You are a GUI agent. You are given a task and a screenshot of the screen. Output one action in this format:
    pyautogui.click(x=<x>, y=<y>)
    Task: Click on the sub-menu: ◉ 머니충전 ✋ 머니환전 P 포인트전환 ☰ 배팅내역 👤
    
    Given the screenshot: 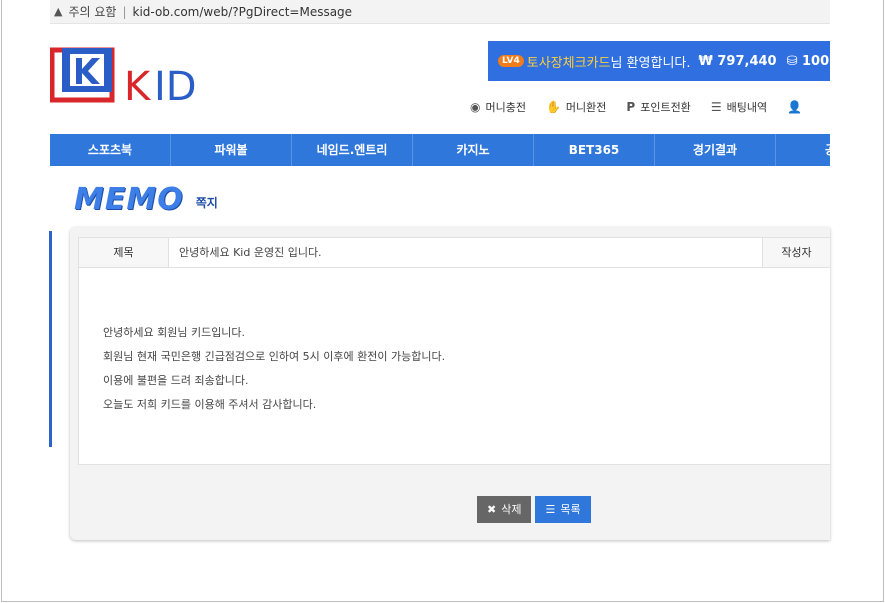 What is the action you would take?
    pyautogui.click(x=650, y=107)
    